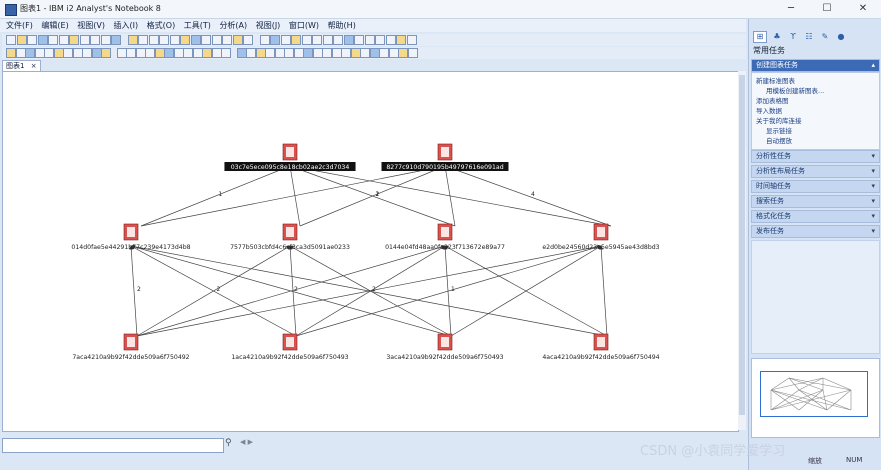 The width and height of the screenshot is (881, 470). What do you see at coordinates (815, 216) in the screenshot?
I see `section-format: 格式化任务 ▾` at bounding box center [815, 216].